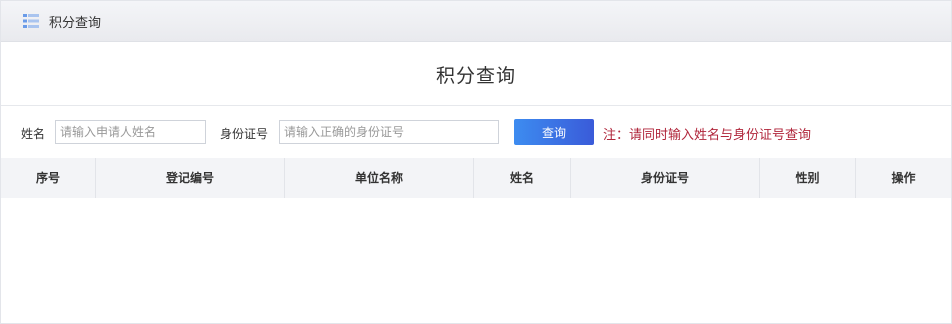 Image resolution: width=952 pixels, height=324 pixels. Describe the element at coordinates (389, 132) in the screenshot. I see `id-number-input` at that location.